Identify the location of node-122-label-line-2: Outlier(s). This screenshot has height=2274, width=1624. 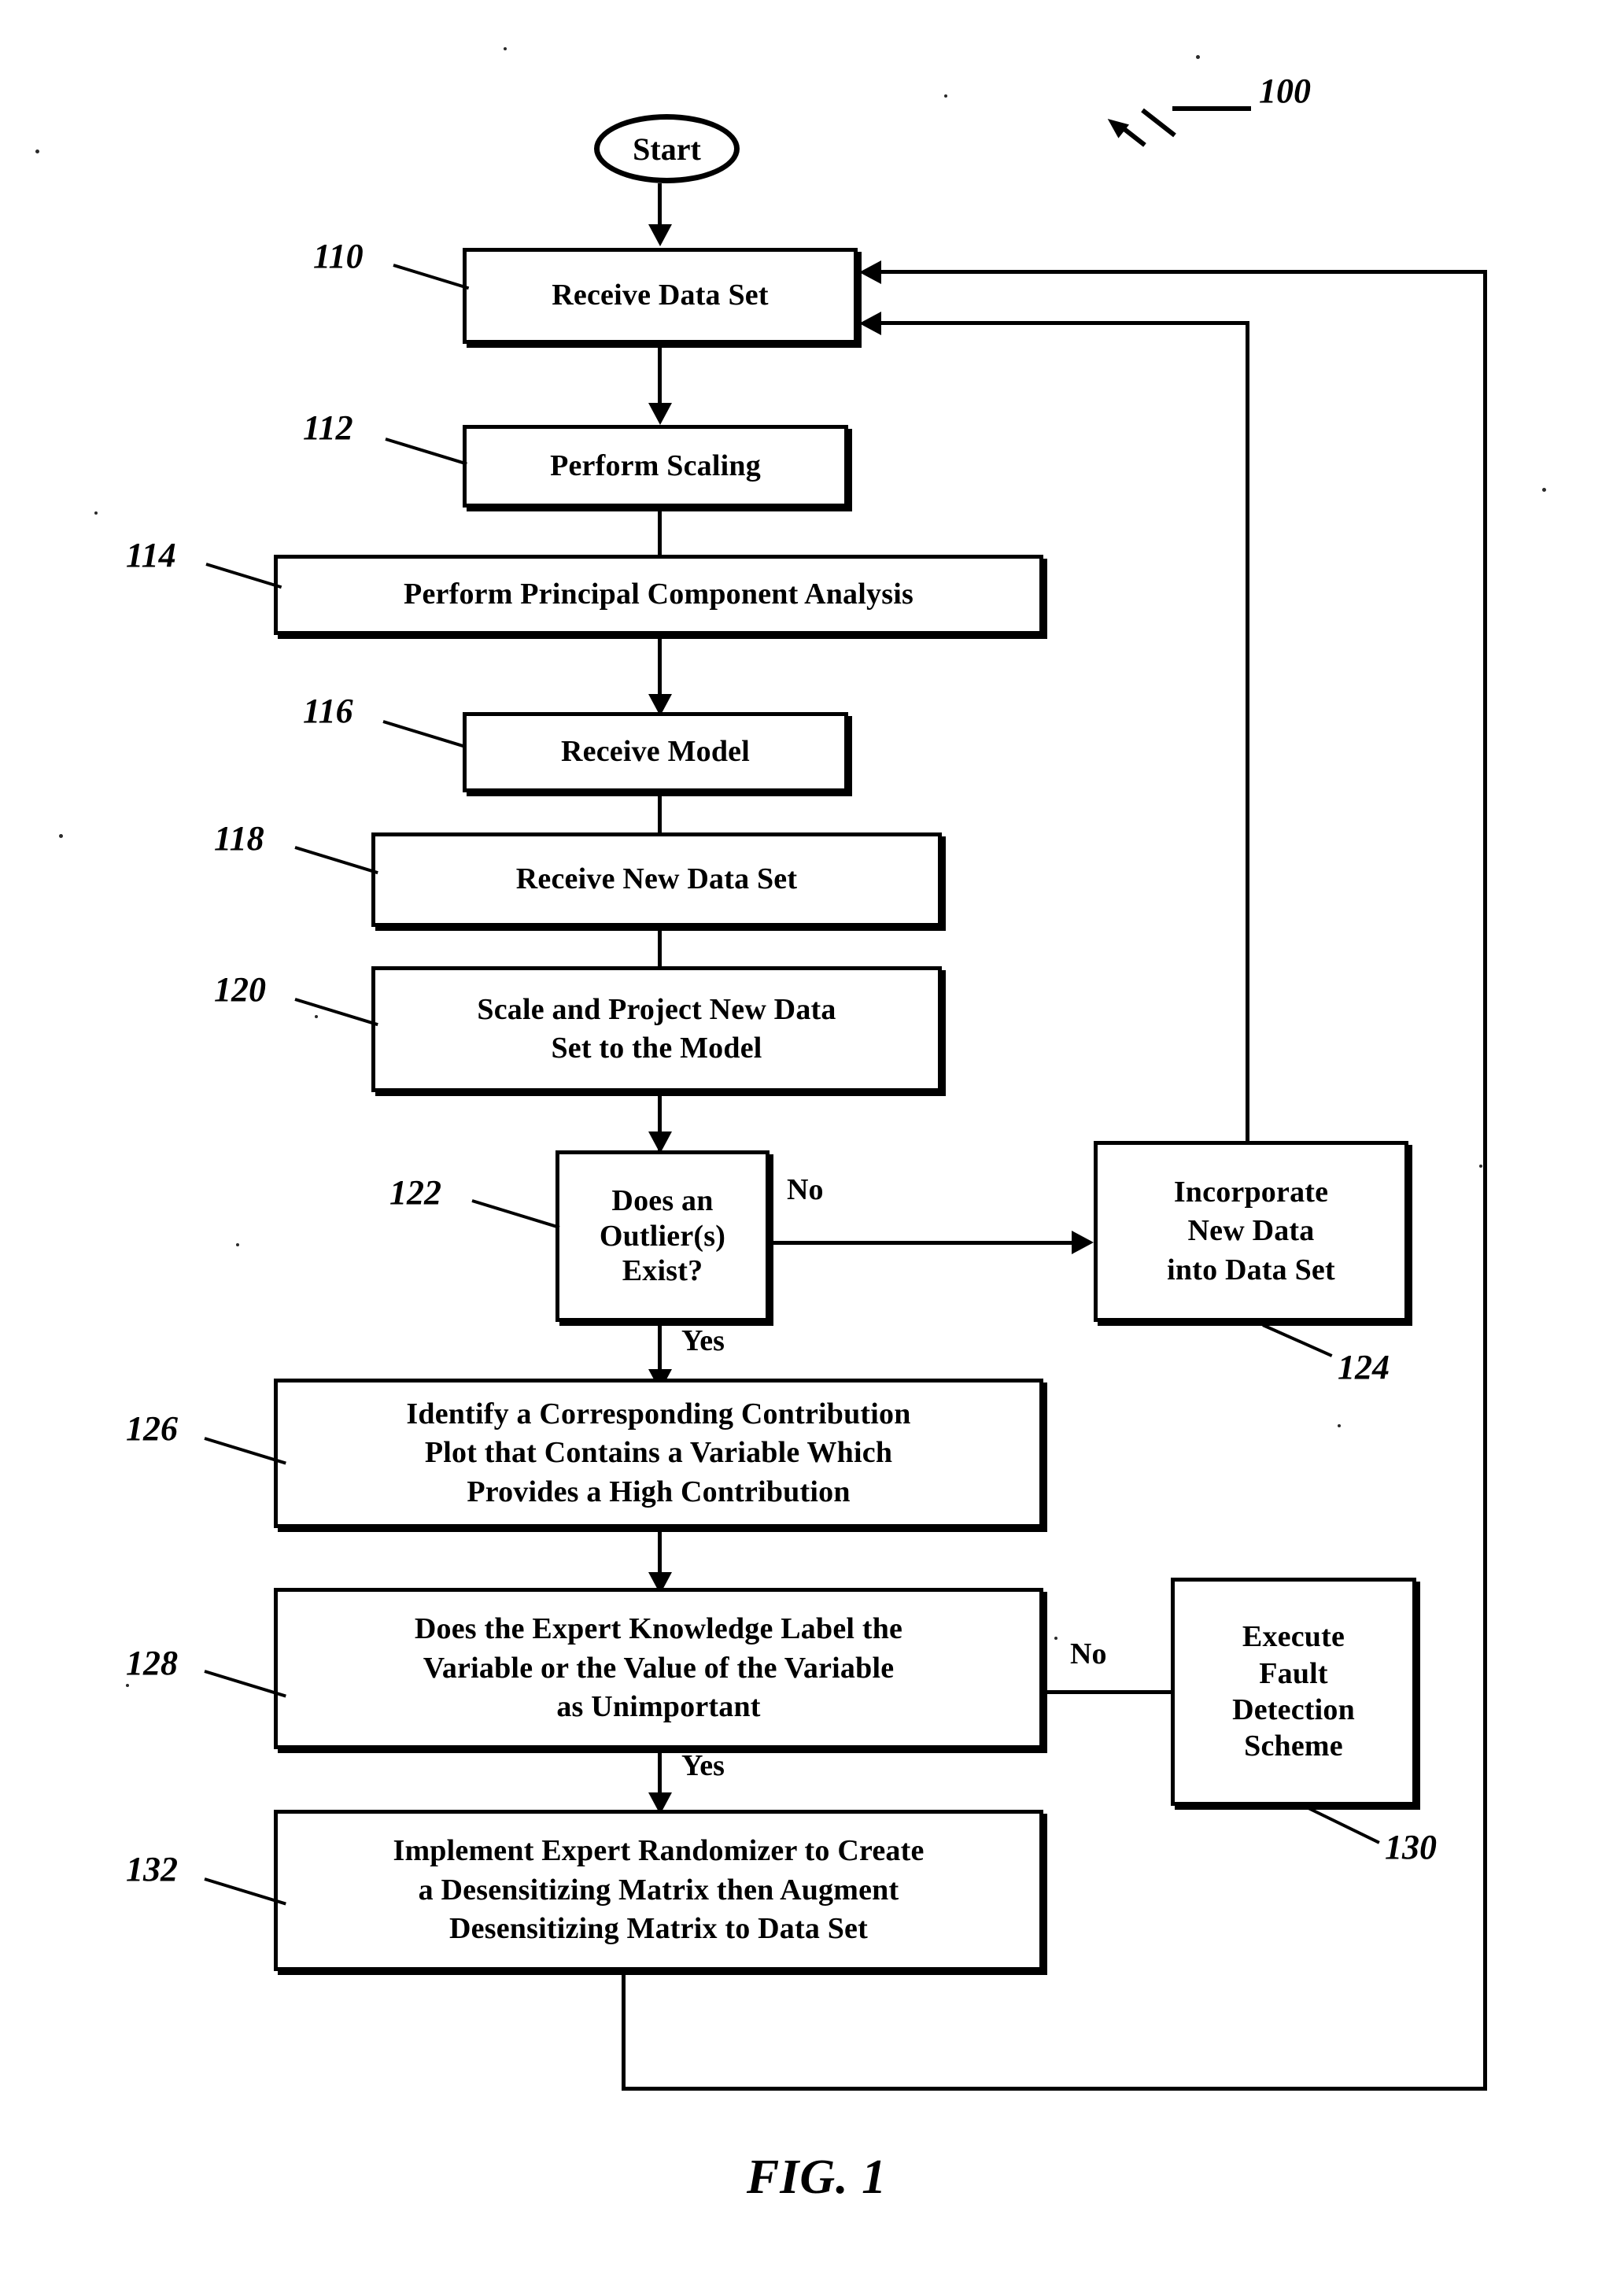
(662, 1236).